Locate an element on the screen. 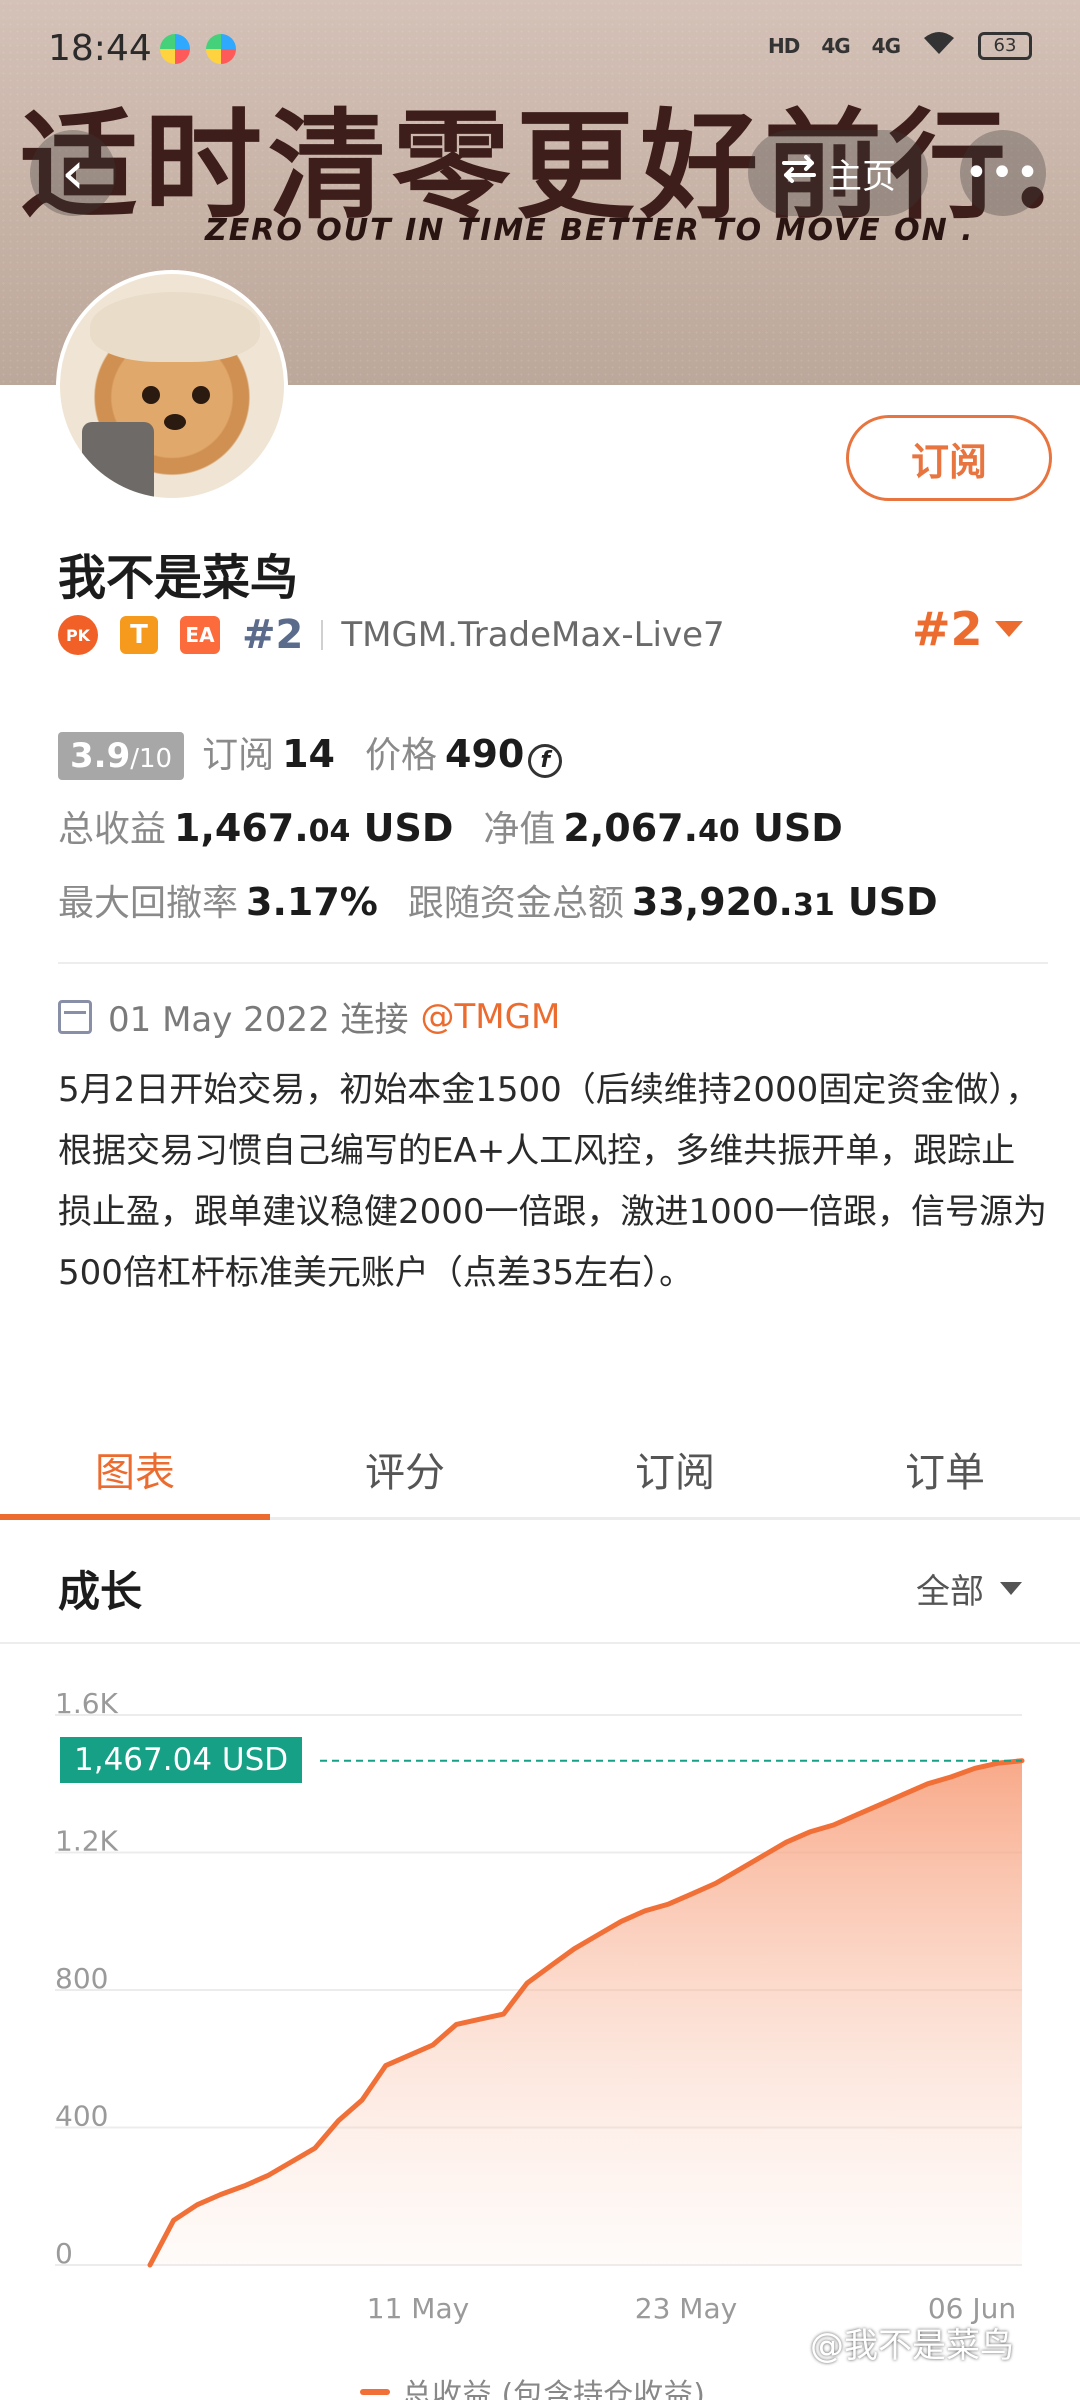 The width and height of the screenshot is (1080, 2400). t-badge-icon: T is located at coordinates (139, 635).